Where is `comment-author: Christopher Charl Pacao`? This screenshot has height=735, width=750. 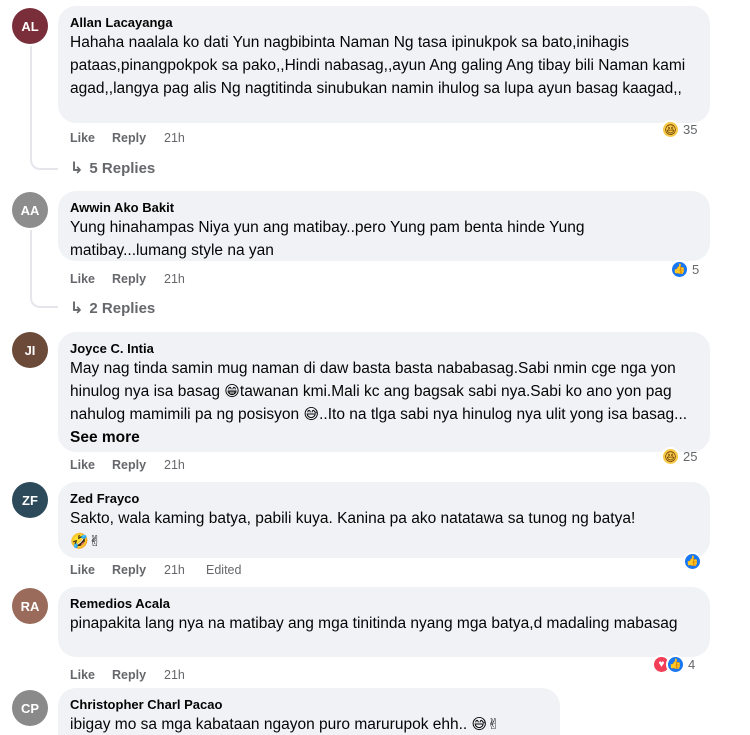
comment-author: Christopher Charl Pacao is located at coordinates (309, 704).